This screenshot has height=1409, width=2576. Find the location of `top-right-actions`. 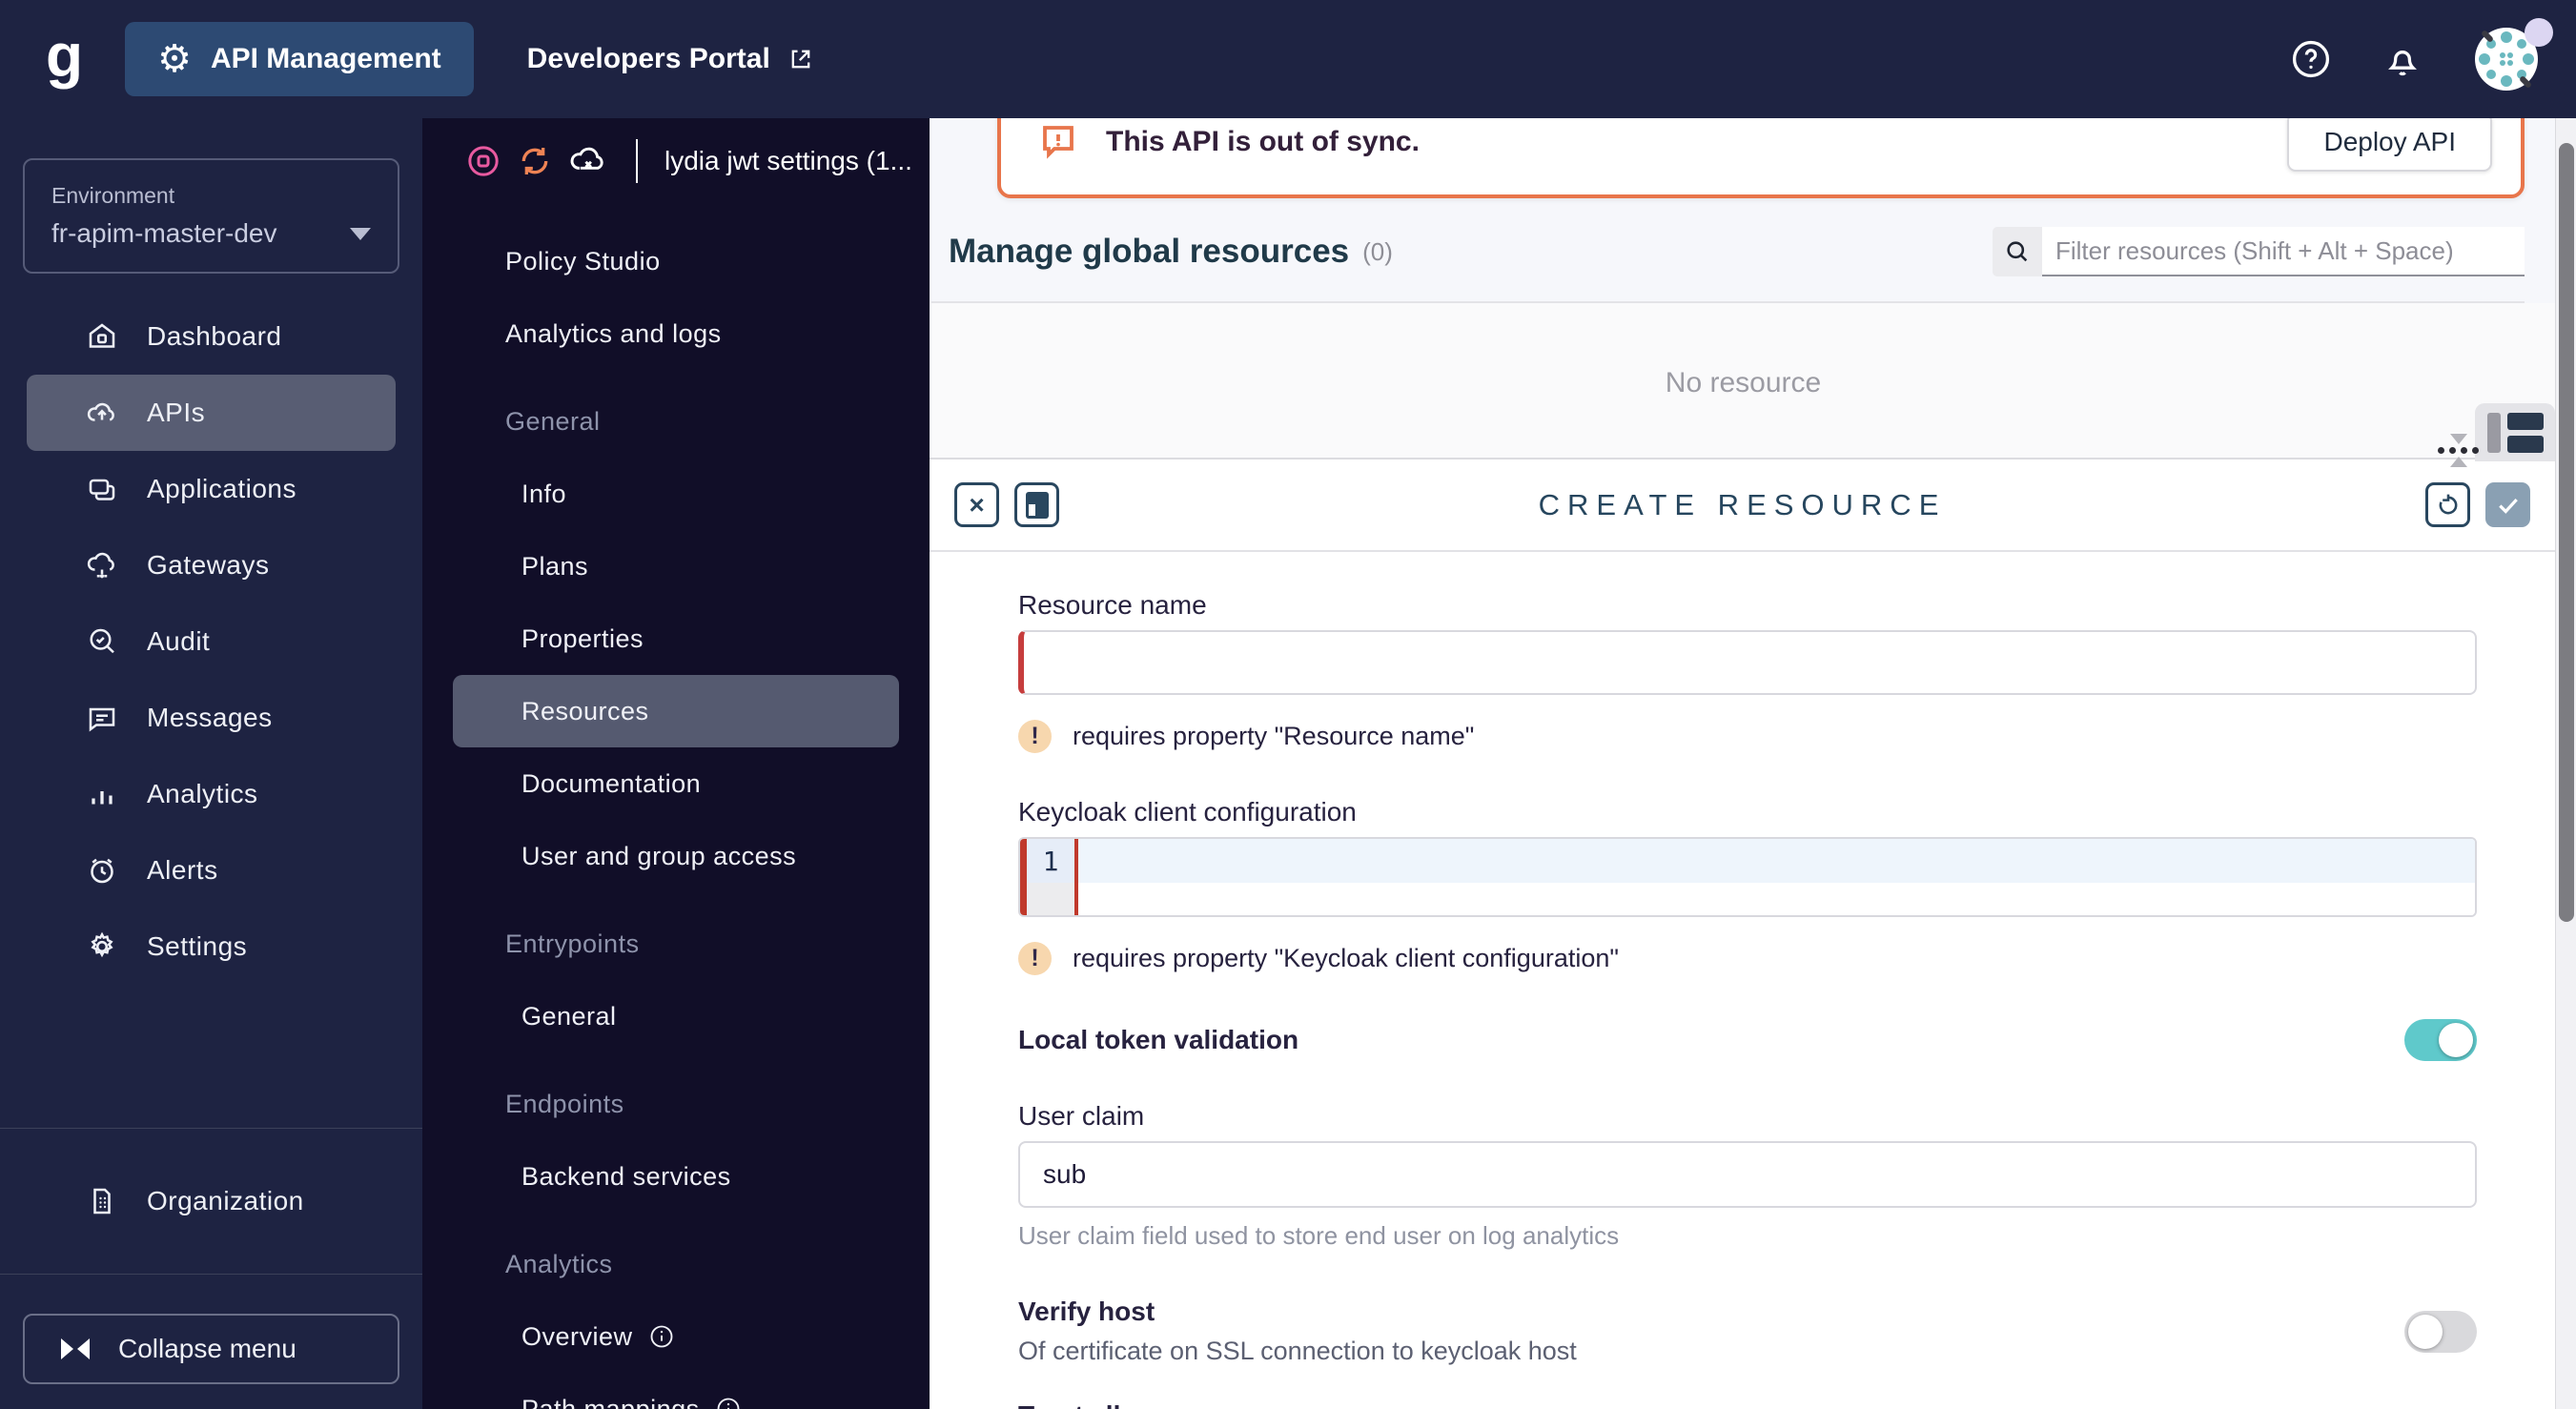

top-right-actions is located at coordinates (2421, 55).